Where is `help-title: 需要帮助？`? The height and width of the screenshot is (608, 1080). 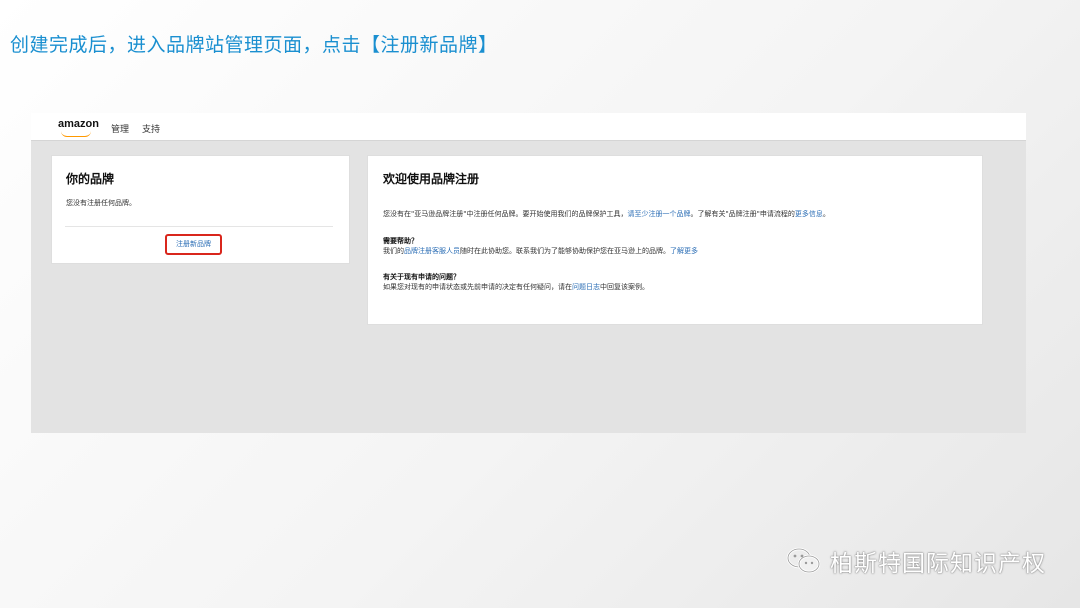 help-title: 需要帮助？ is located at coordinates (400, 241).